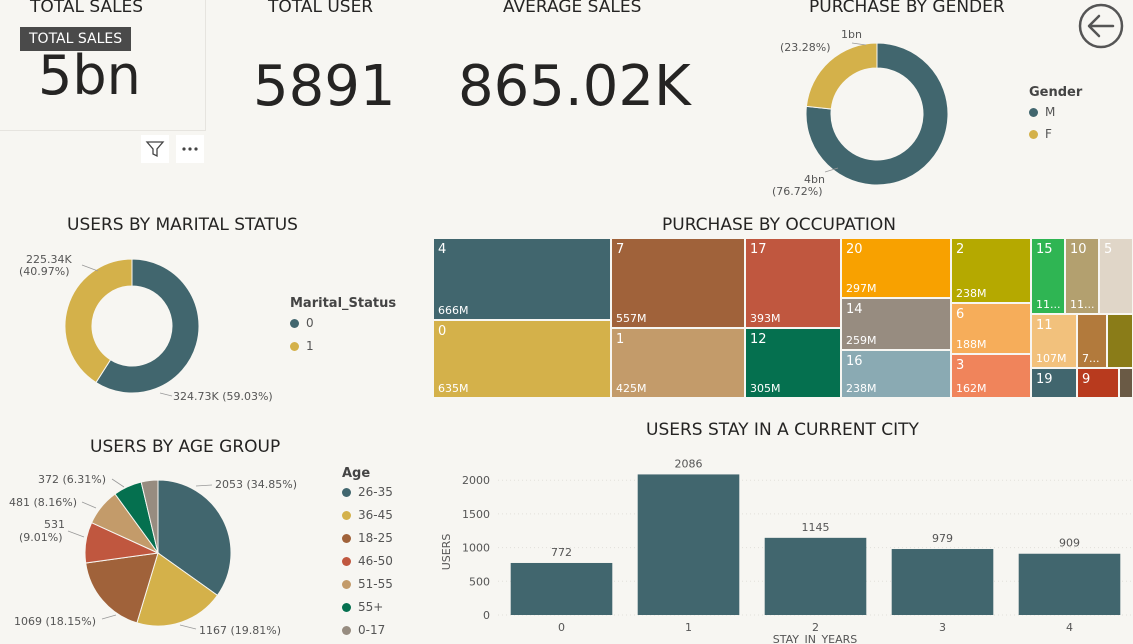 This screenshot has height=644, width=1133. I want to click on x-tick-label: 3, so click(942, 627).